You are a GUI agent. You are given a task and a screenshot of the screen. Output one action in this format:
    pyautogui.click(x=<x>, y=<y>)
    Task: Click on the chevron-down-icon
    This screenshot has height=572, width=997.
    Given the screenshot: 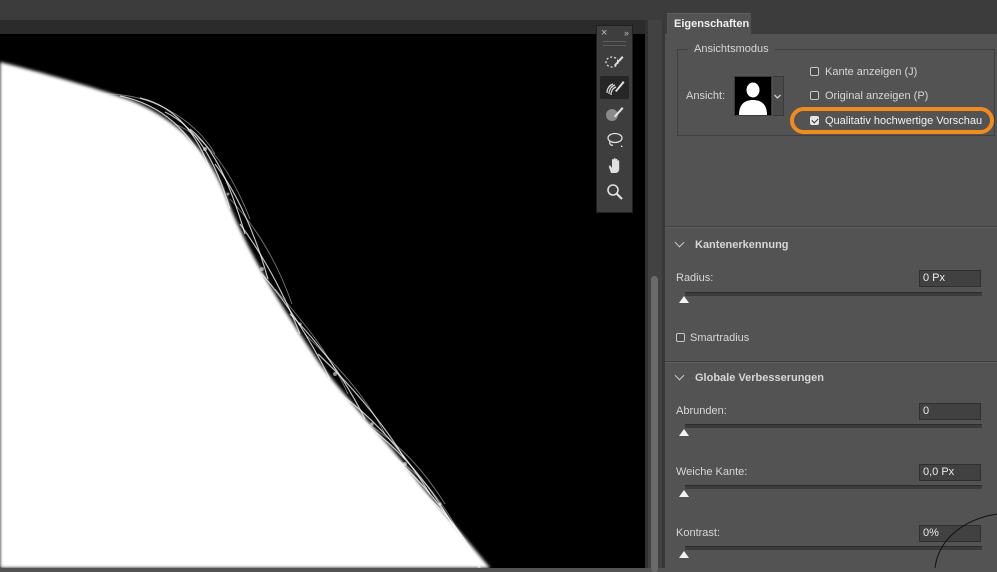 What is the action you would take?
    pyautogui.click(x=777, y=96)
    